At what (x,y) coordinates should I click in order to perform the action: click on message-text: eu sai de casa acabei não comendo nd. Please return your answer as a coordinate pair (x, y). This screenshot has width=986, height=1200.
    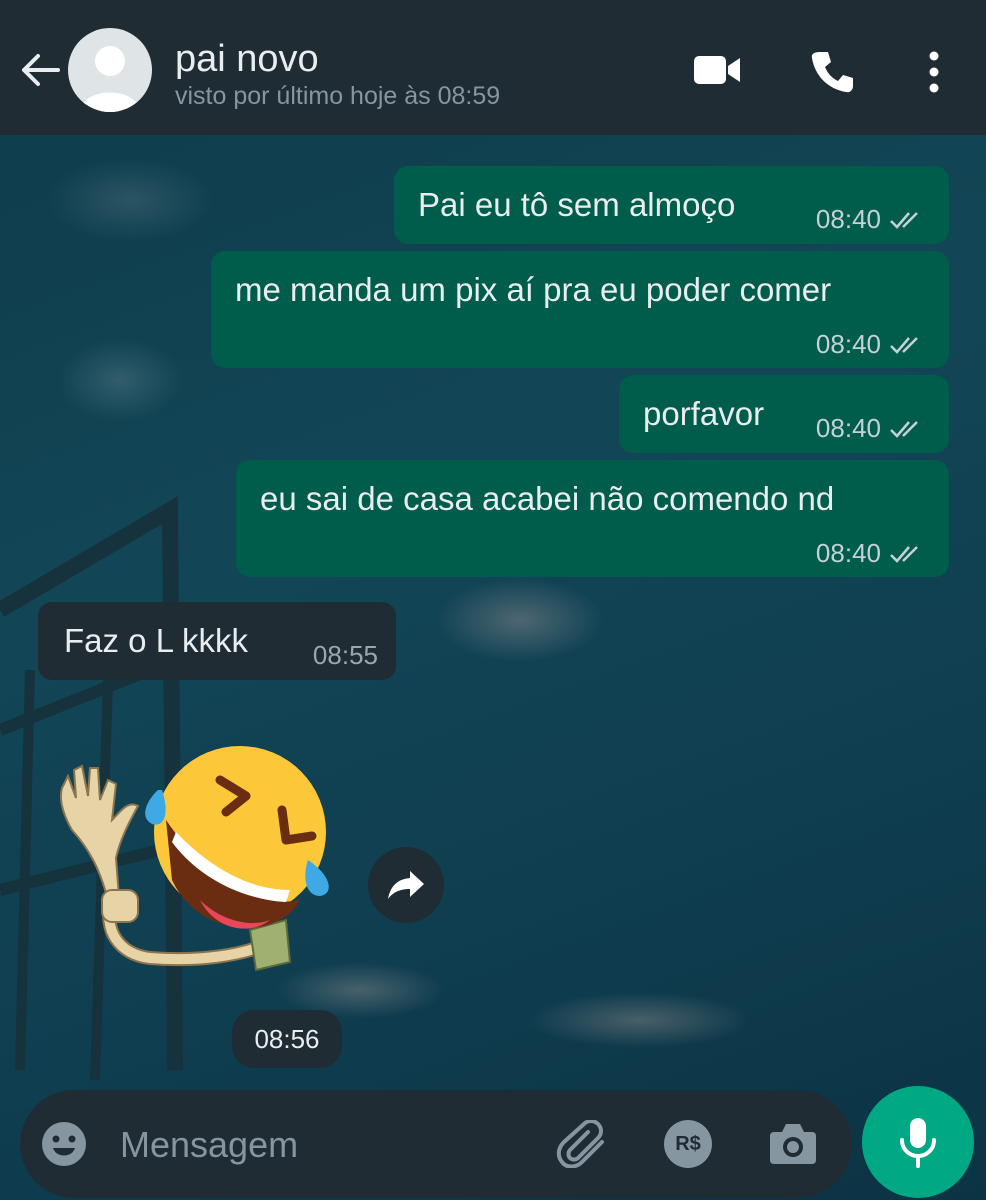
    Looking at the image, I should click on (547, 498).